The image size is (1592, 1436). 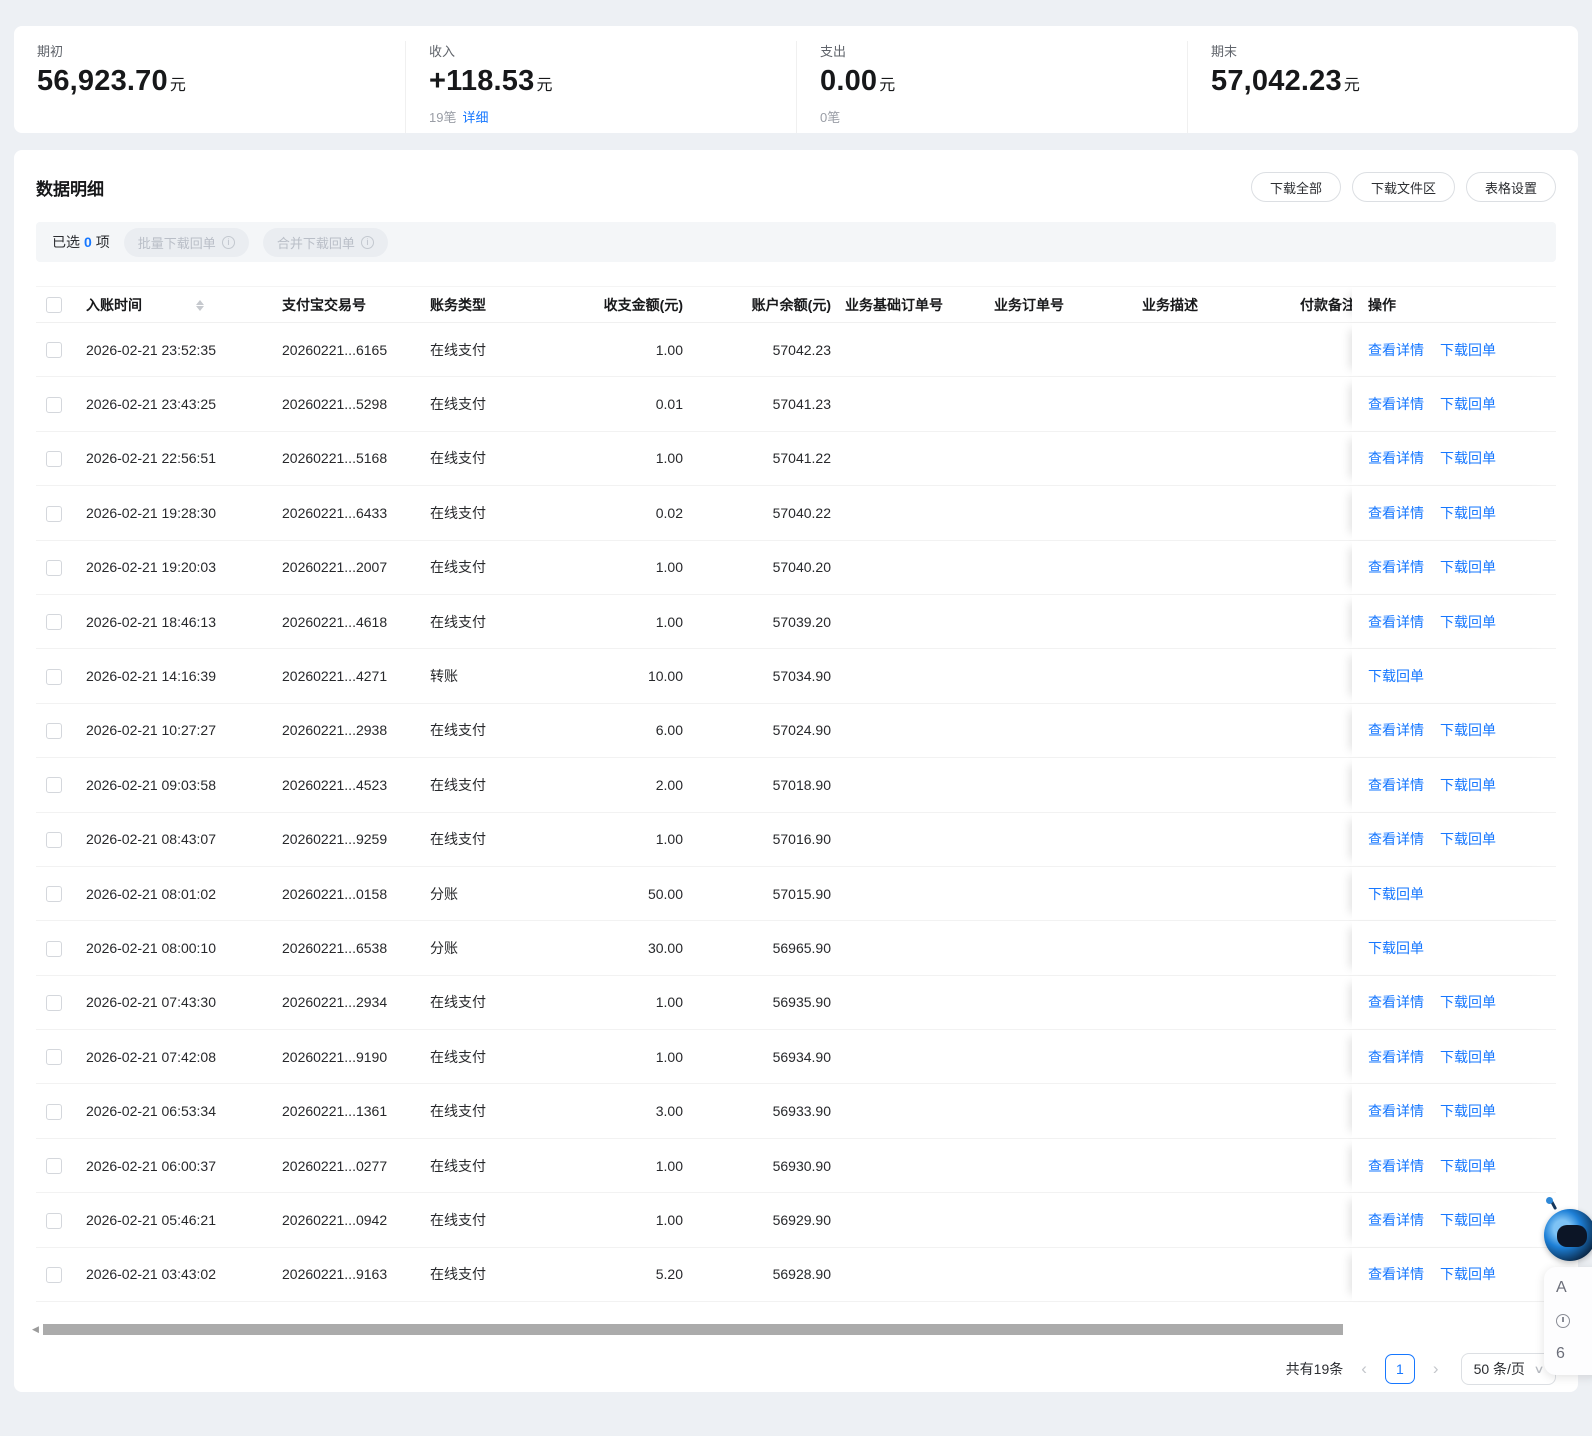 What do you see at coordinates (335, 1111) in the screenshot?
I see `cell-txid: 20260221...1361` at bounding box center [335, 1111].